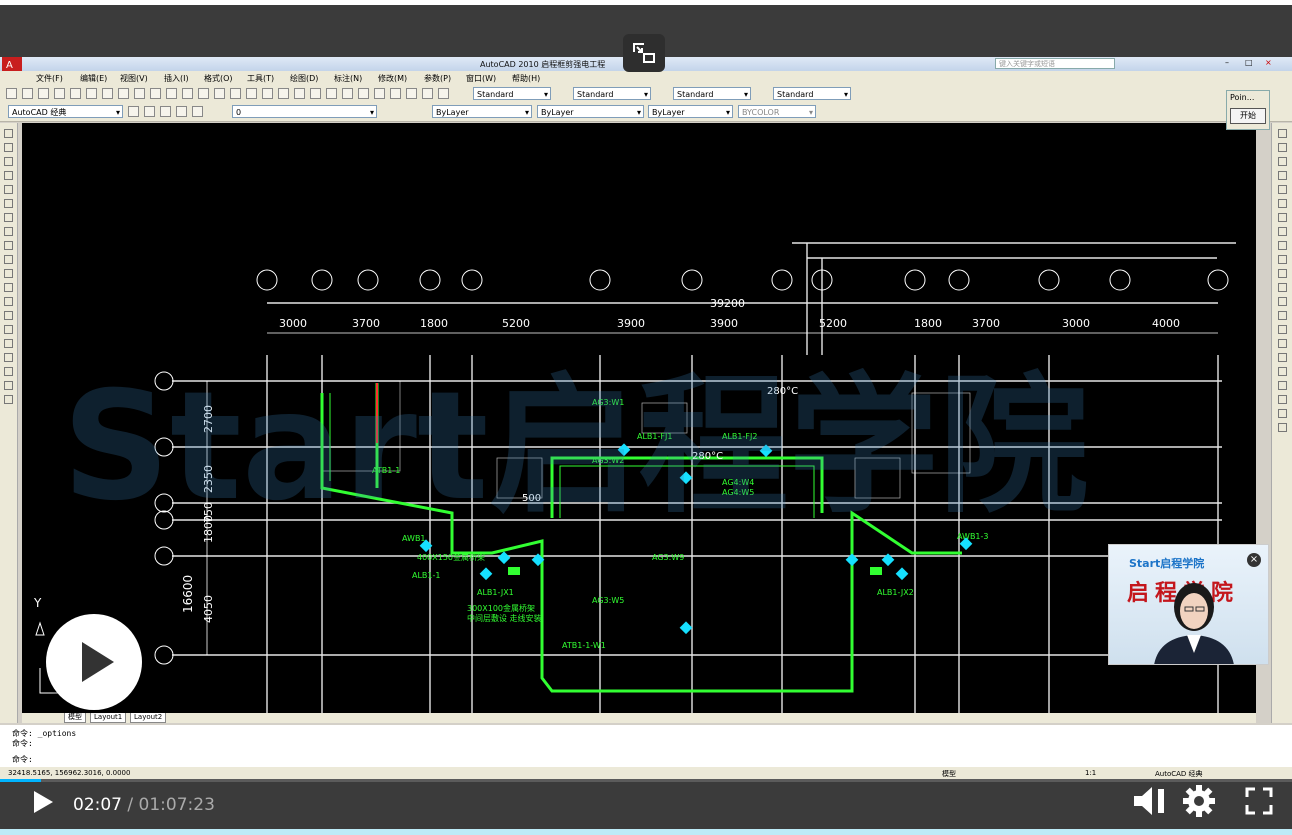  Describe the element at coordinates (1259, 801) in the screenshot. I see `fullscreen-icon` at that location.